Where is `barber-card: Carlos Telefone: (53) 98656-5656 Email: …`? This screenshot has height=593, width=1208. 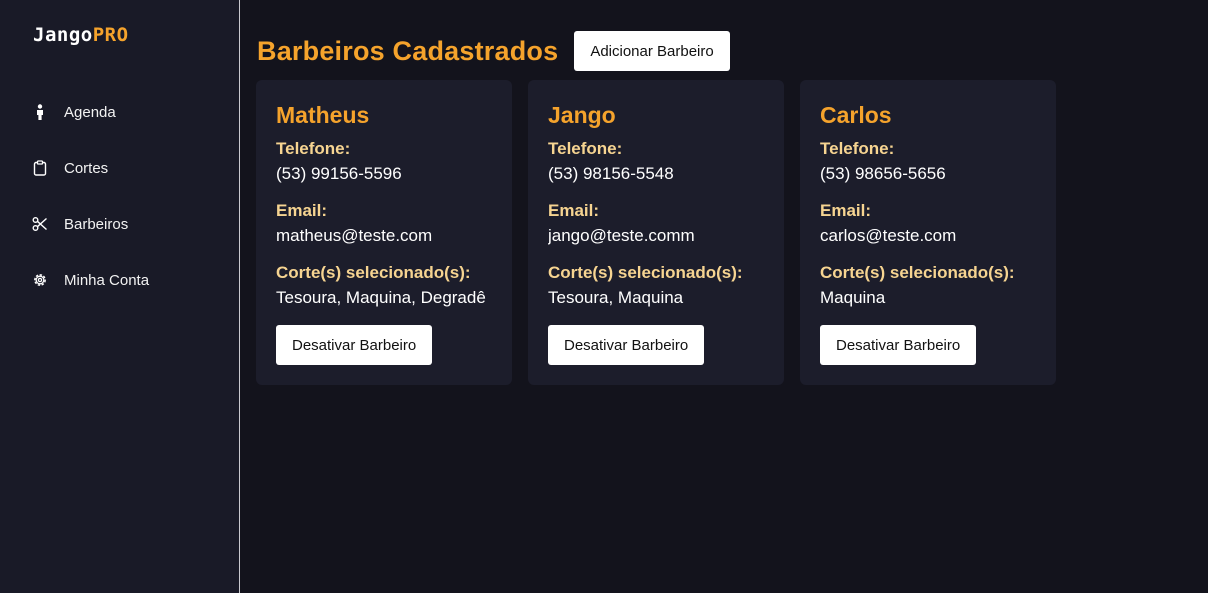
barber-card: Carlos Telefone: (53) 98656-5656 Email: … is located at coordinates (928, 232).